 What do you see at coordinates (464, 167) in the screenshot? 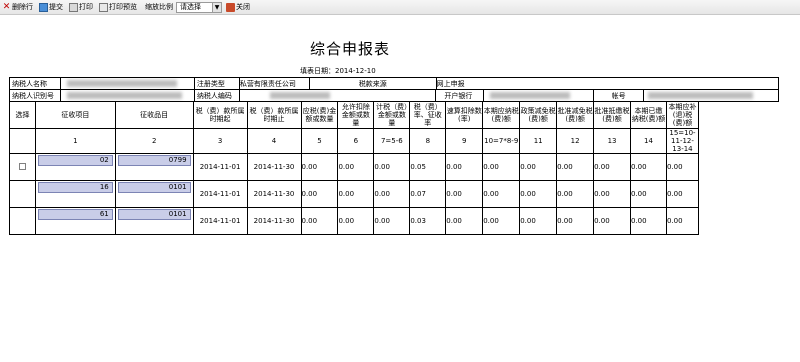
I see `cell-c9: 0.00` at bounding box center [464, 167].